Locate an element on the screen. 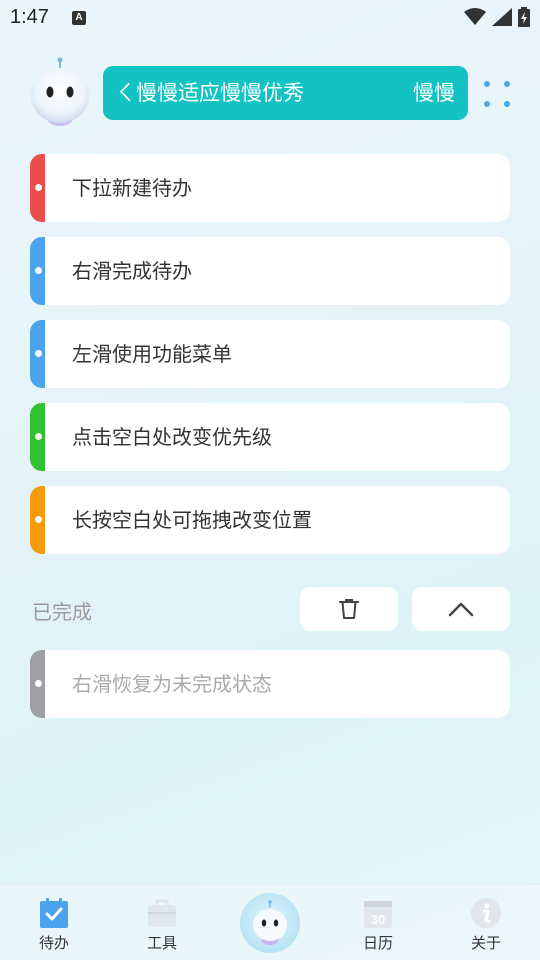  chevron-up-icon is located at coordinates (461, 609).